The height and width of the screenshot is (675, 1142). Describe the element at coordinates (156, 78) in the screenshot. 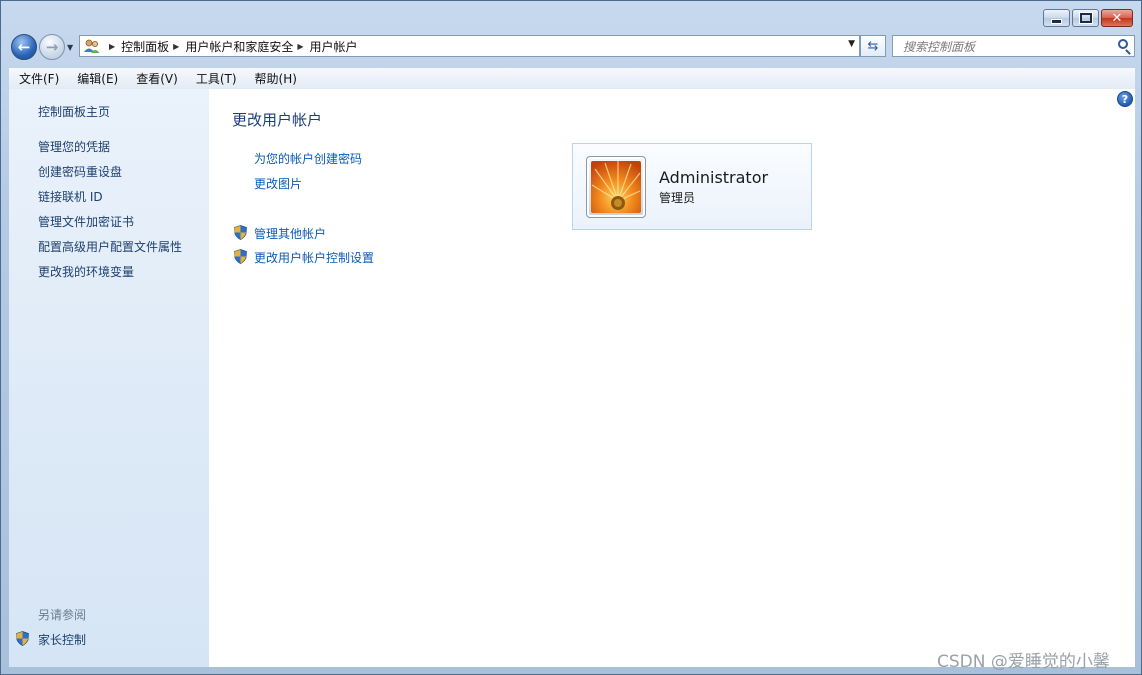

I see `menu-view: 查看(V)` at that location.